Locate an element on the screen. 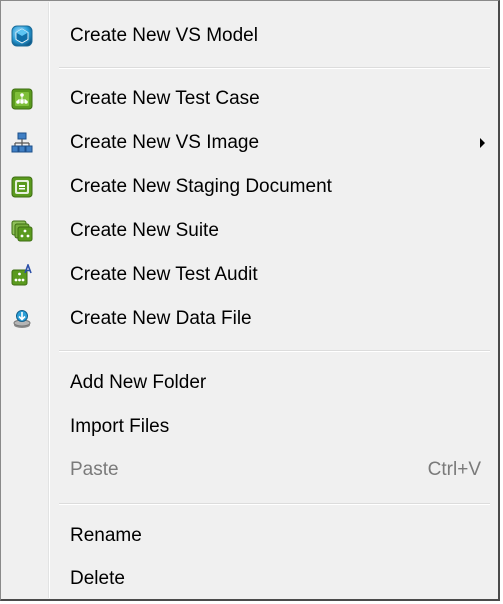 Image resolution: width=503 pixels, height=604 pixels. staging-document-icon is located at coordinates (22, 187).